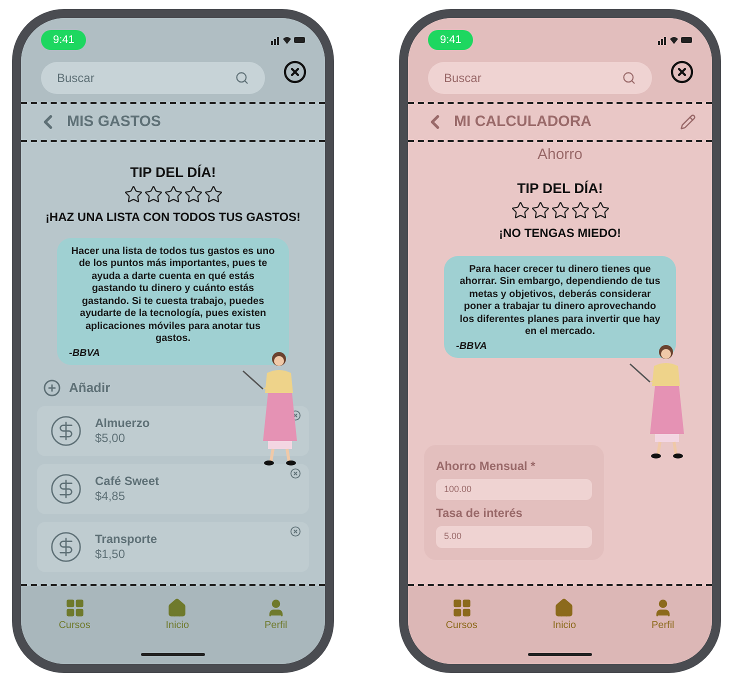  I want to click on tip-headline: ¡HAZ UNA LISTA CON TODOS TUS GASTOS!, so click(173, 217).